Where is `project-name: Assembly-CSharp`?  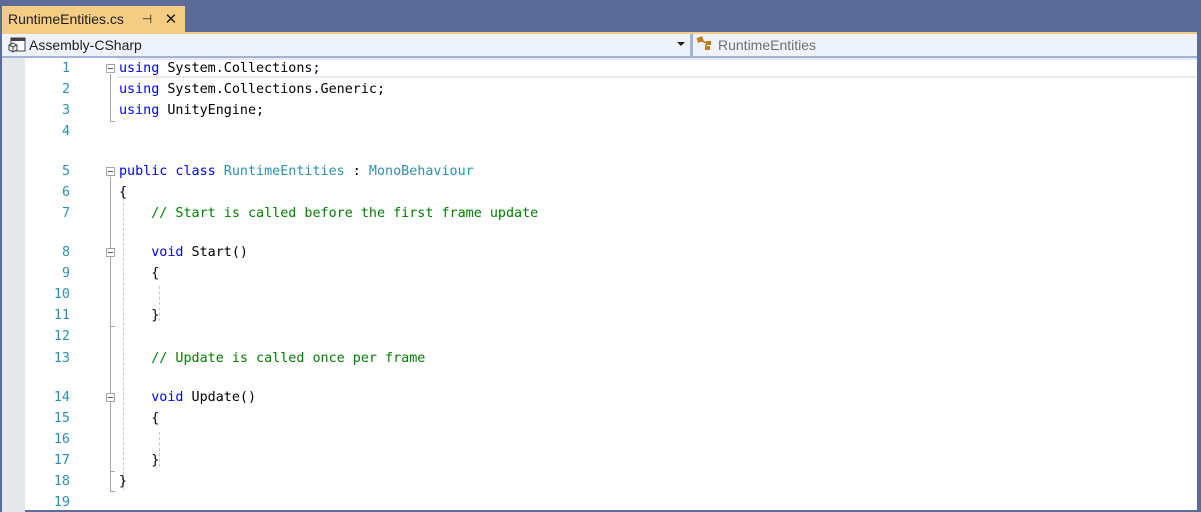
project-name: Assembly-CSharp is located at coordinates (85, 45).